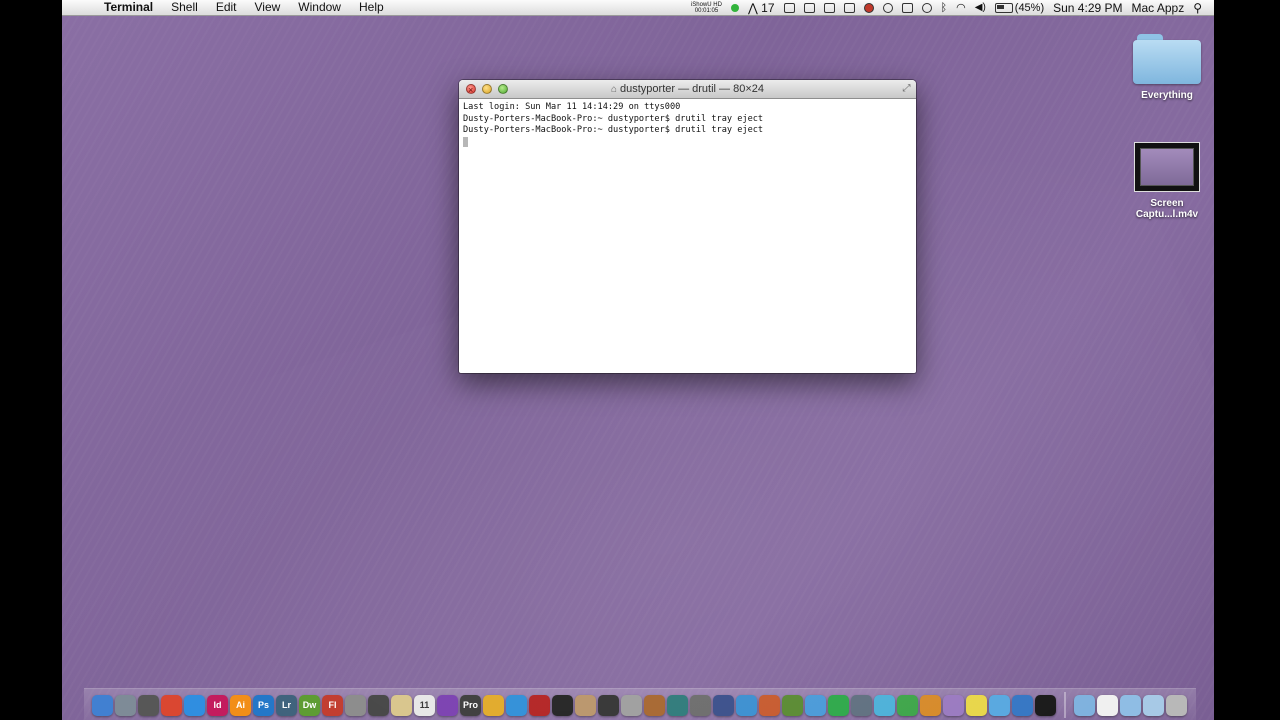 This screenshot has width=1280, height=720. What do you see at coordinates (1167, 203) in the screenshot?
I see `file-label-line1: Screen` at bounding box center [1167, 203].